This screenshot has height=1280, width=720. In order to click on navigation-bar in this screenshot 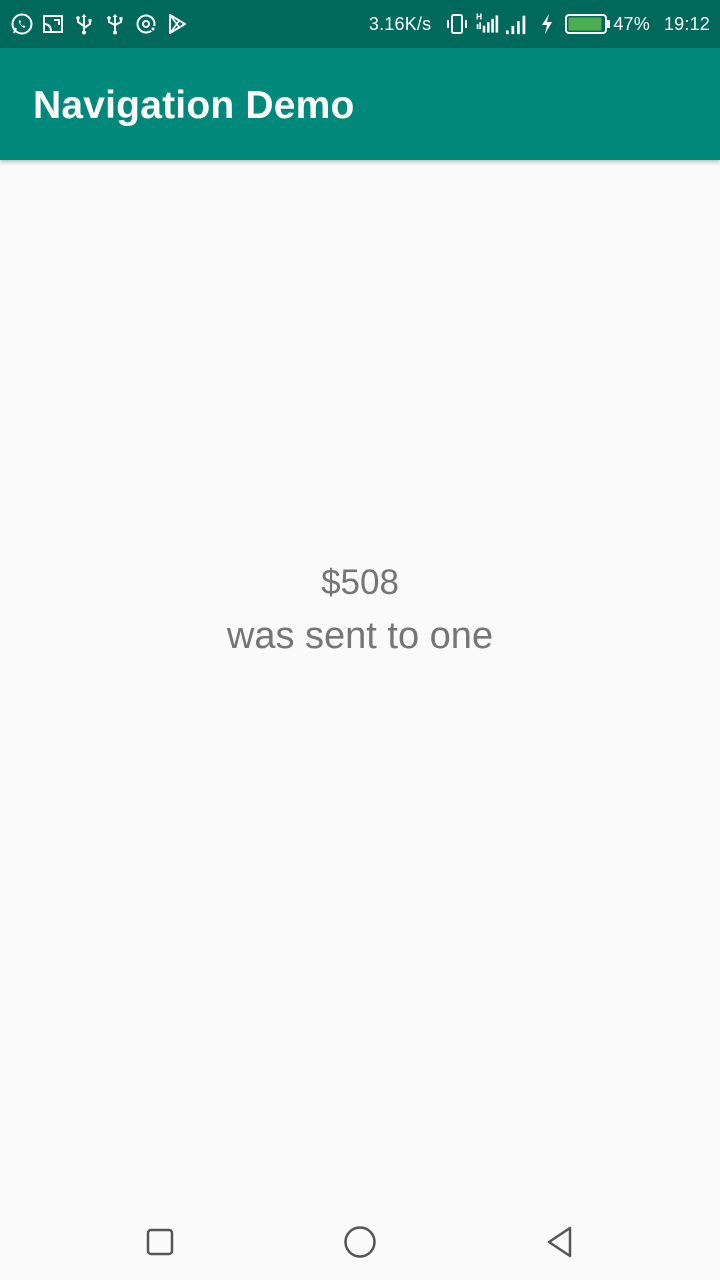, I will do `click(360, 1244)`.